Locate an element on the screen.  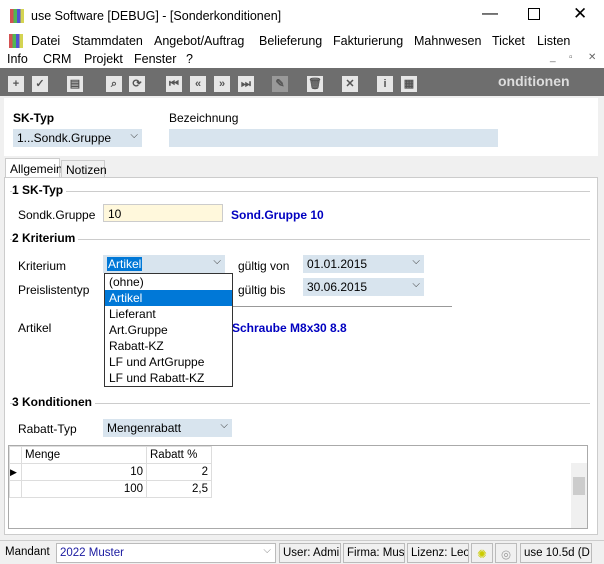
mdi-minimize-button: _ is located at coordinates (553, 57).